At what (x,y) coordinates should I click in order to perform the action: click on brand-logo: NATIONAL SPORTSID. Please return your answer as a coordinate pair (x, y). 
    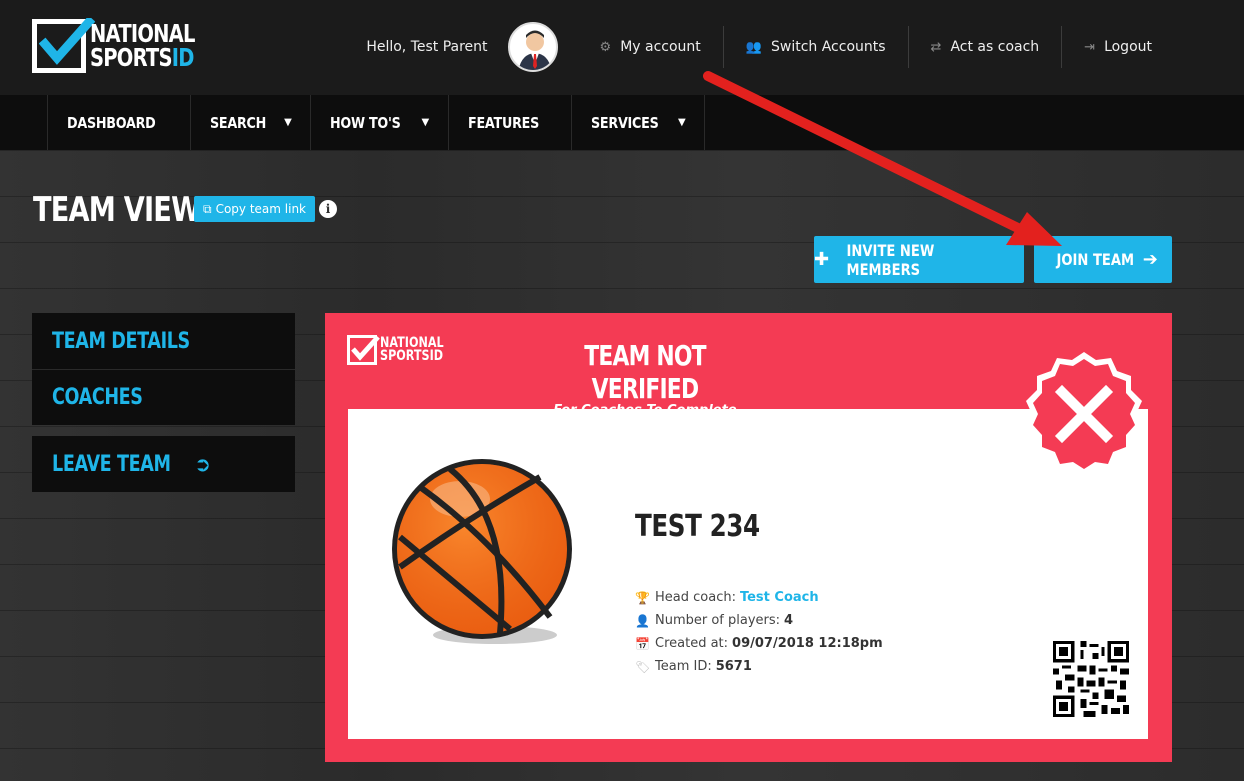
    Looking at the image, I should click on (123, 46).